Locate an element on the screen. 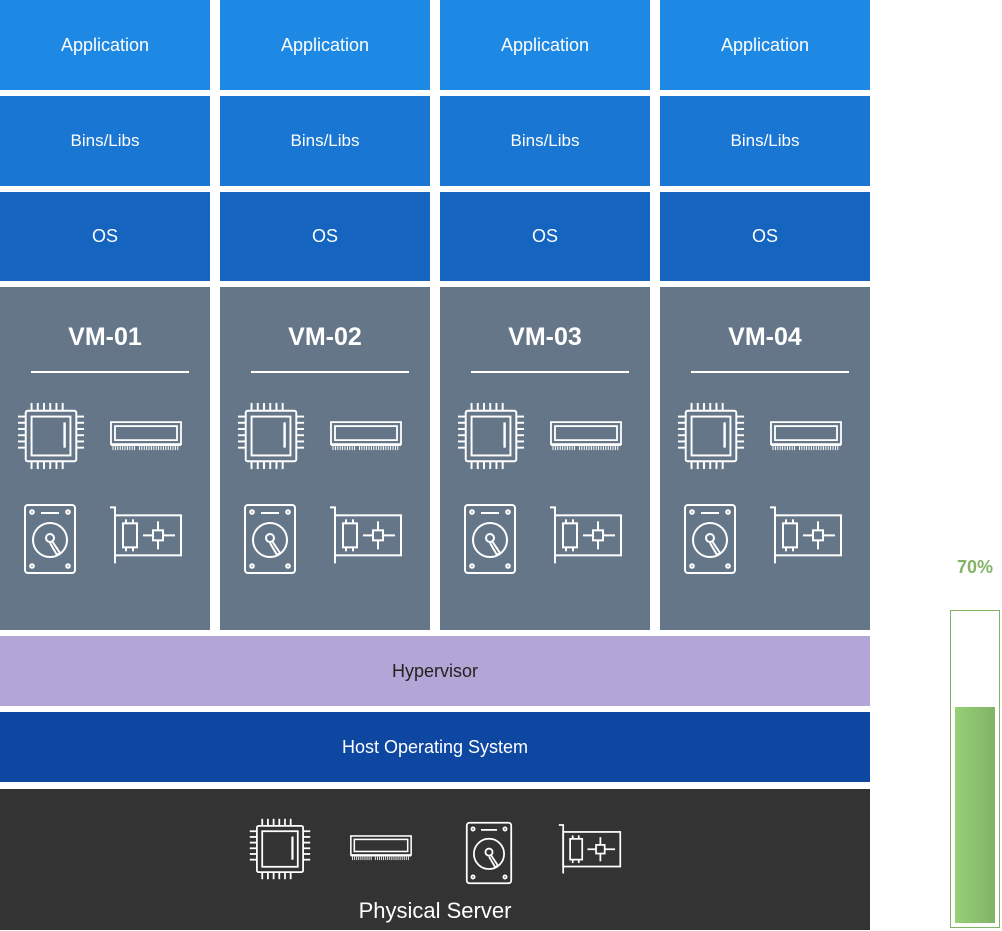 The height and width of the screenshot is (931, 1002). vm-block: VM-02 is located at coordinates (325, 458).